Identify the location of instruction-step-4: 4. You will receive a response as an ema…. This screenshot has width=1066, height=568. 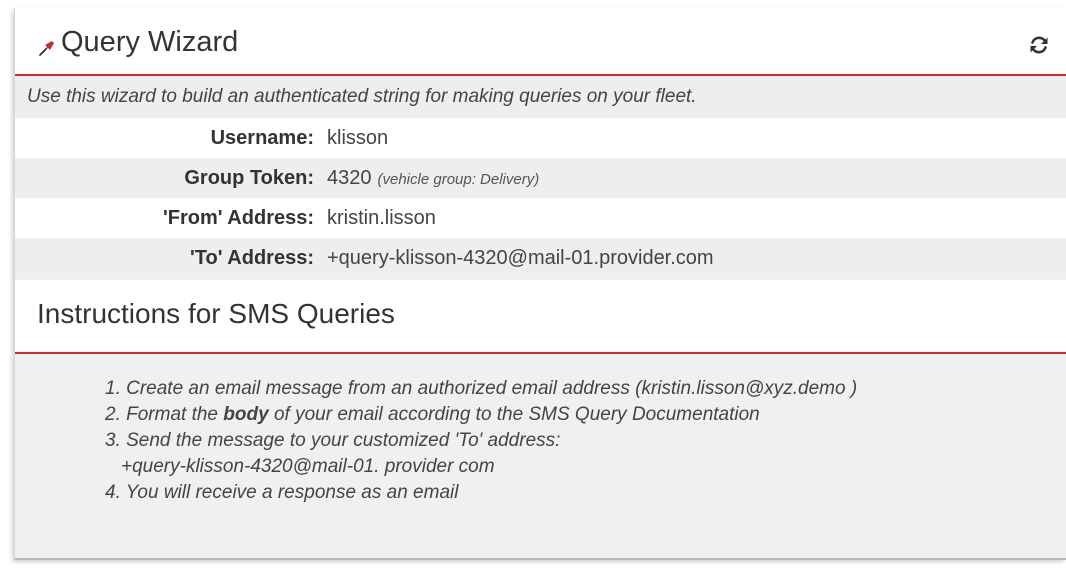
(282, 492).